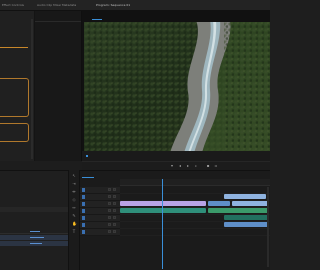  Describe the element at coordinates (74, 184) in the screenshot. I see `track-select-icon: ⇥` at that location.